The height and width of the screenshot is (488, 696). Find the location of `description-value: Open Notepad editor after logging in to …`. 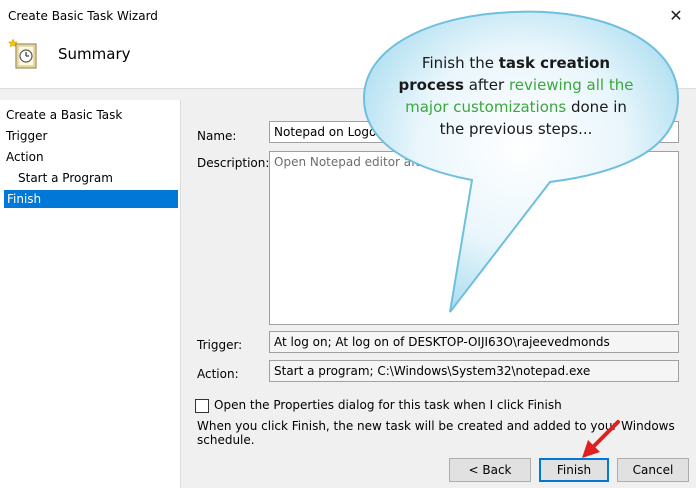

description-value: Open Notepad editor after logging in to … is located at coordinates (423, 162).